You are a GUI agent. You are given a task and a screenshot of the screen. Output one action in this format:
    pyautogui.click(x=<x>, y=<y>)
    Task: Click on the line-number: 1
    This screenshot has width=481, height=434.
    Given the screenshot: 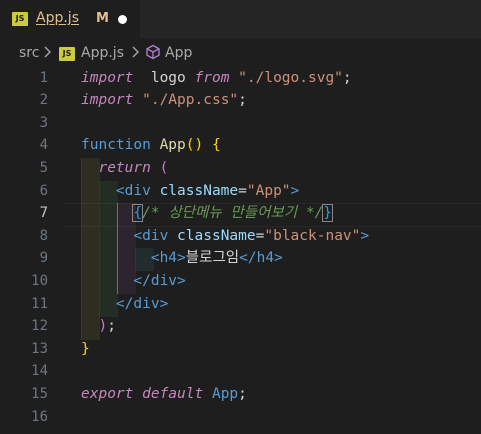 What is the action you would take?
    pyautogui.click(x=43, y=77)
    